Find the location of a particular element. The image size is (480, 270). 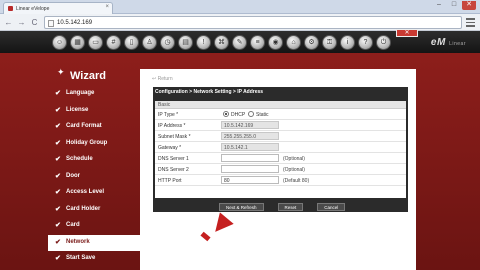

tools-icon: ✎ is located at coordinates (239, 42).